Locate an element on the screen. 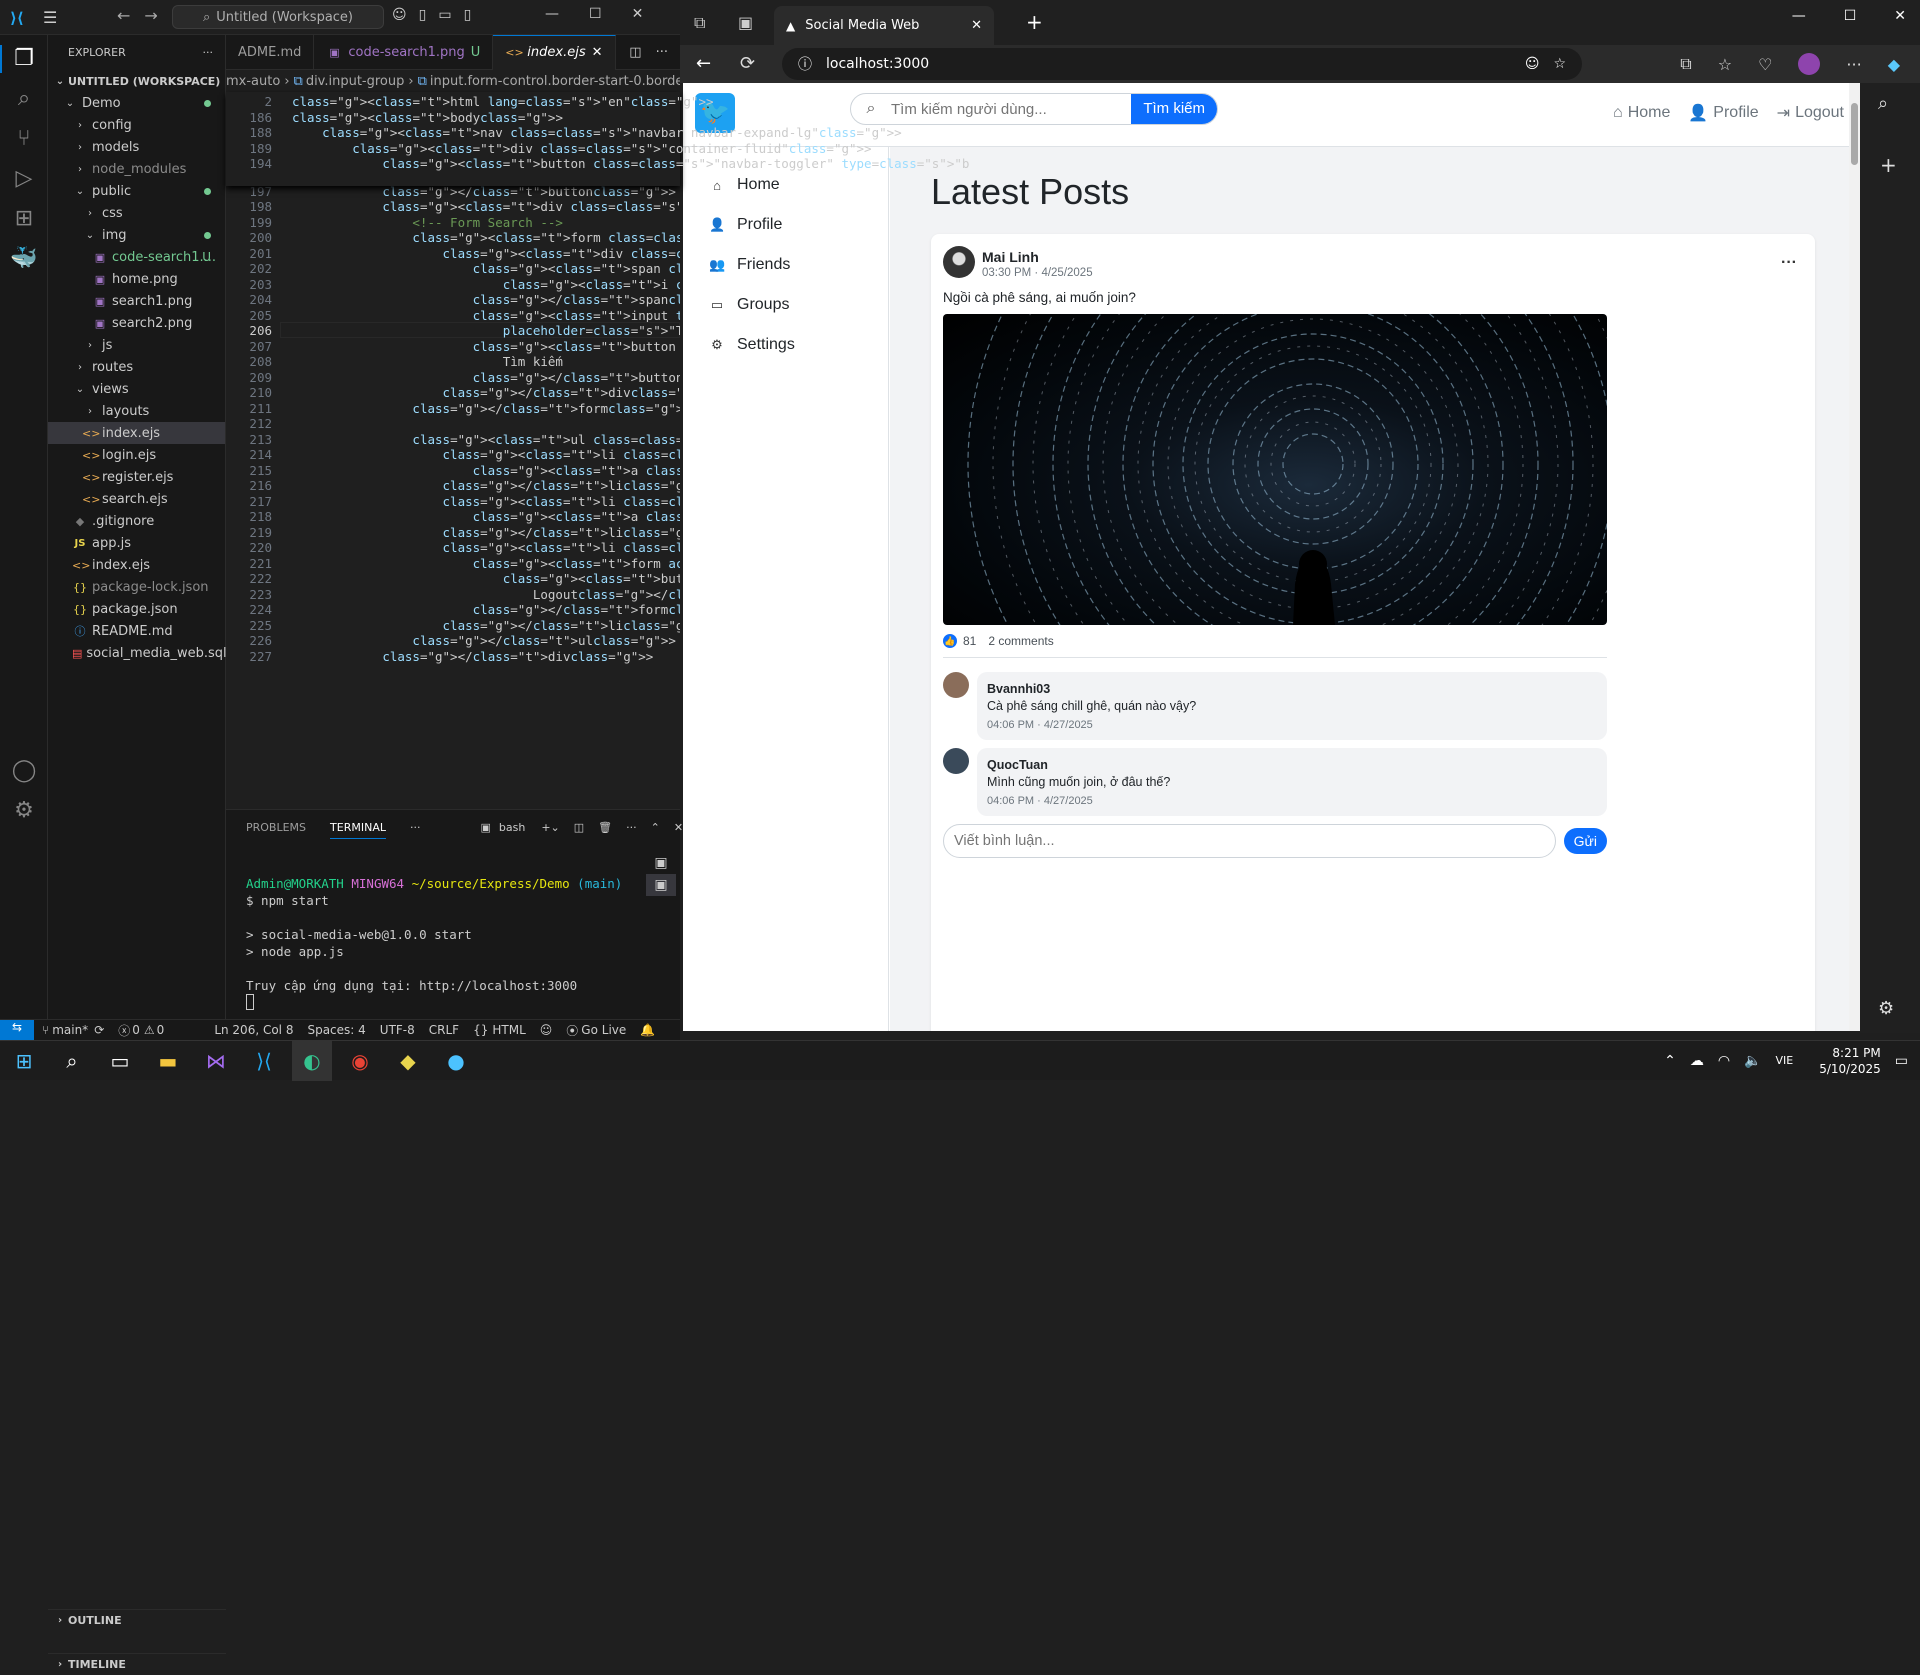 This screenshot has width=1920, height=1675. split-editor-icon: ◫ is located at coordinates (635, 52).